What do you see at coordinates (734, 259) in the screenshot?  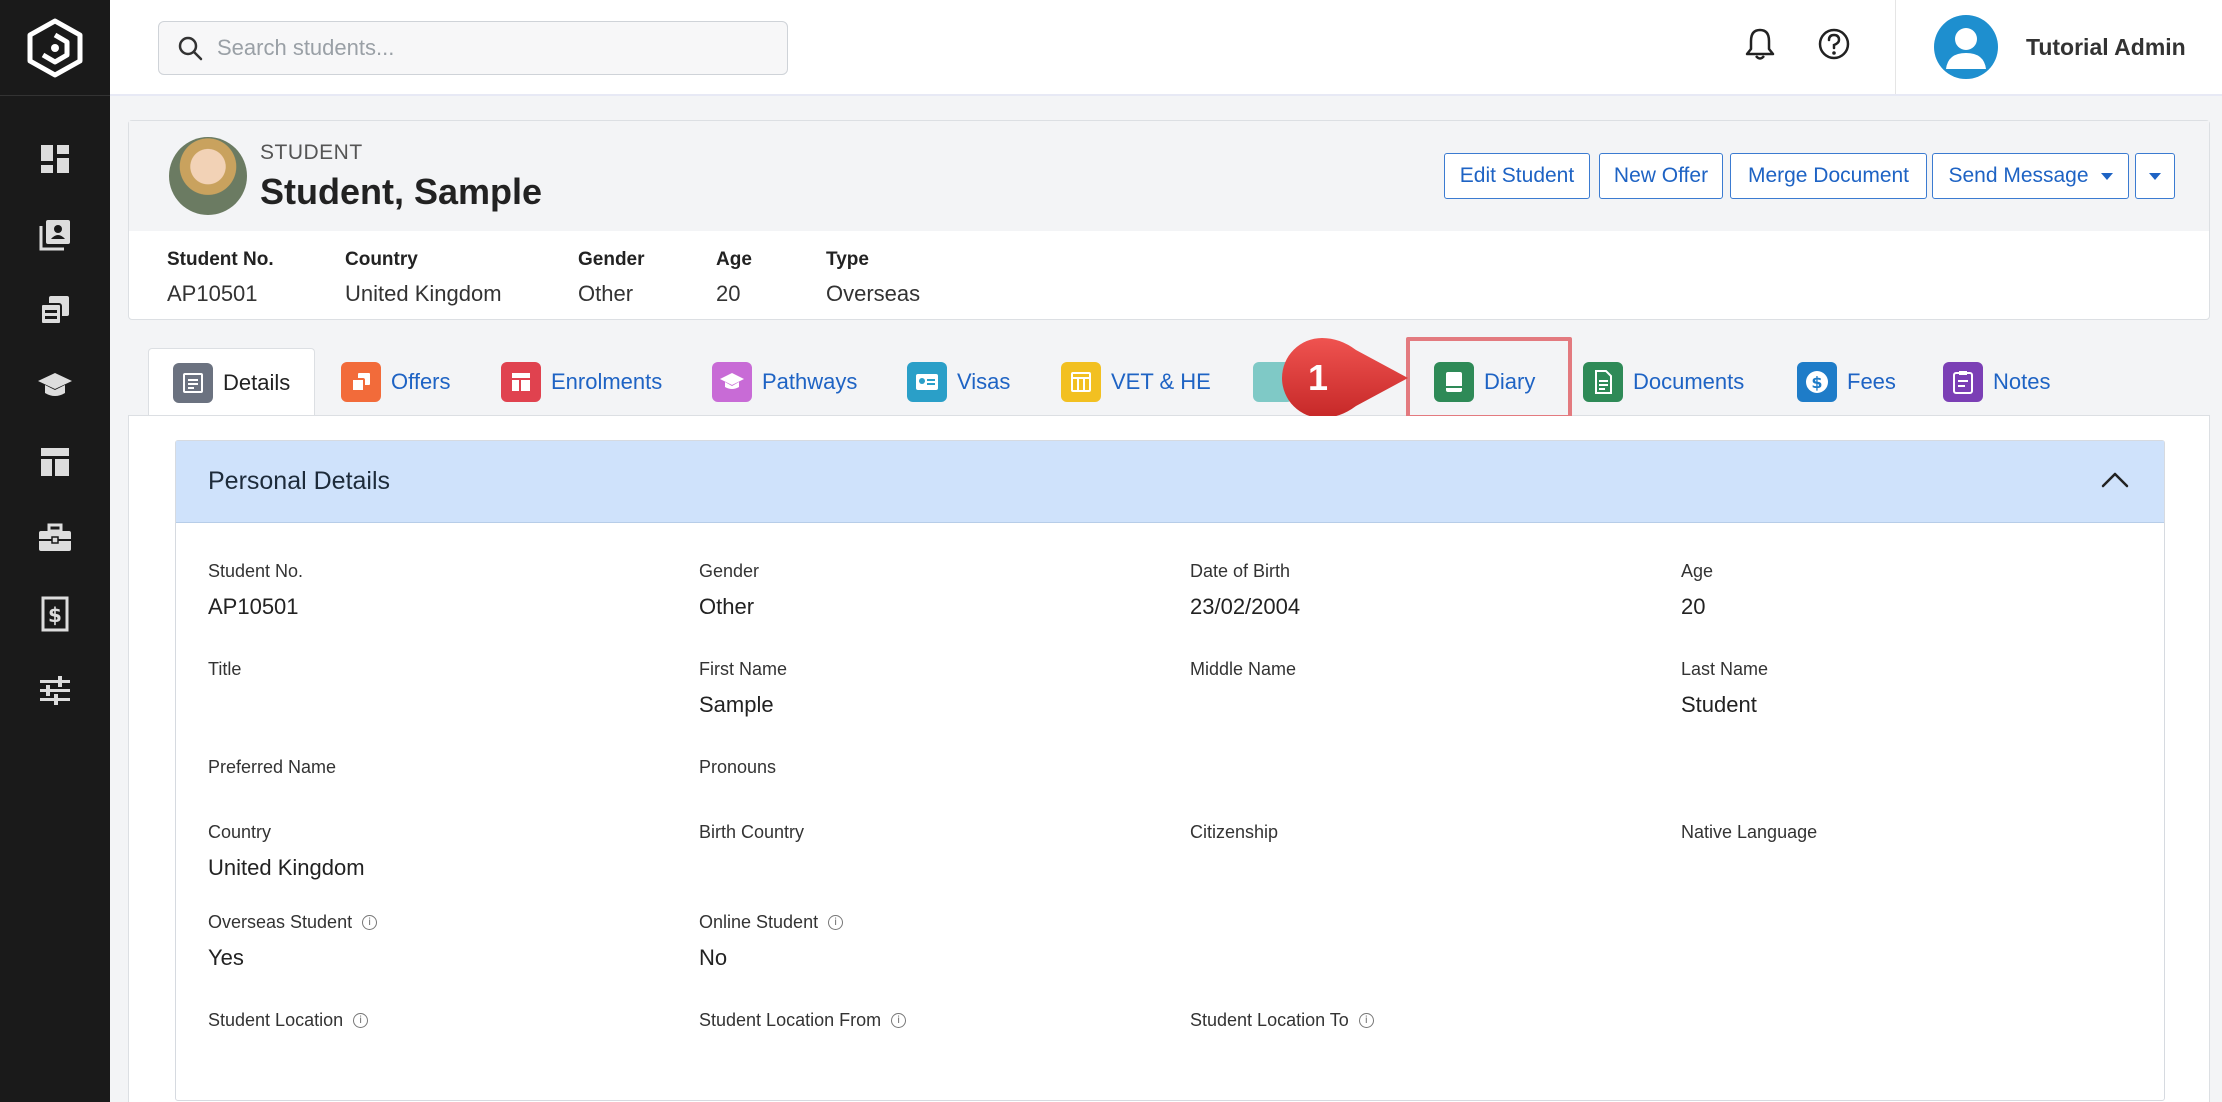 I see `meta-label: Age` at bounding box center [734, 259].